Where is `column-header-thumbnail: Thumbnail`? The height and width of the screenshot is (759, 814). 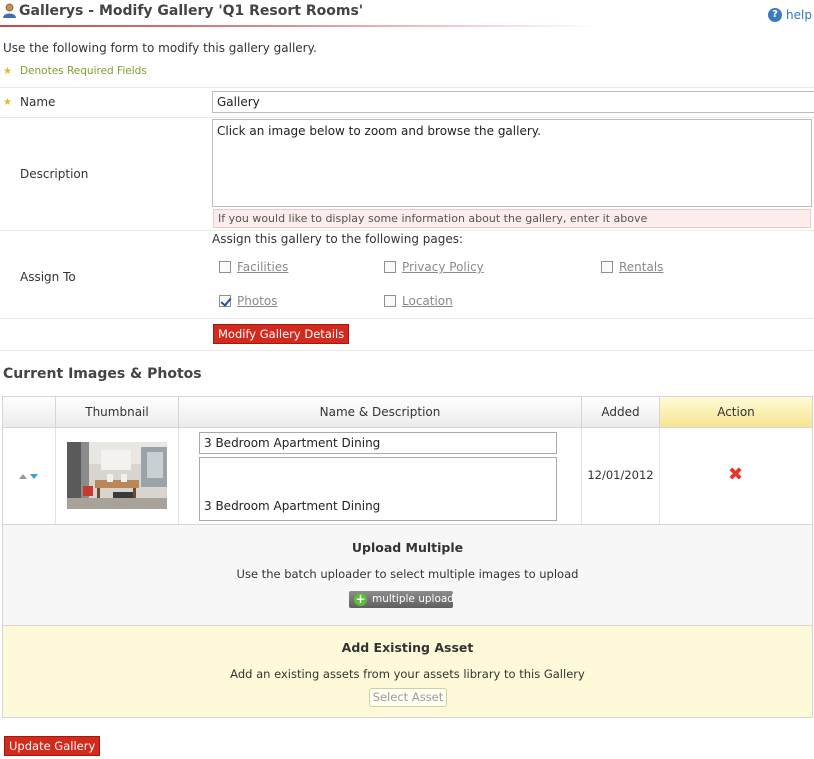
column-header-thumbnail: Thumbnail is located at coordinates (117, 412).